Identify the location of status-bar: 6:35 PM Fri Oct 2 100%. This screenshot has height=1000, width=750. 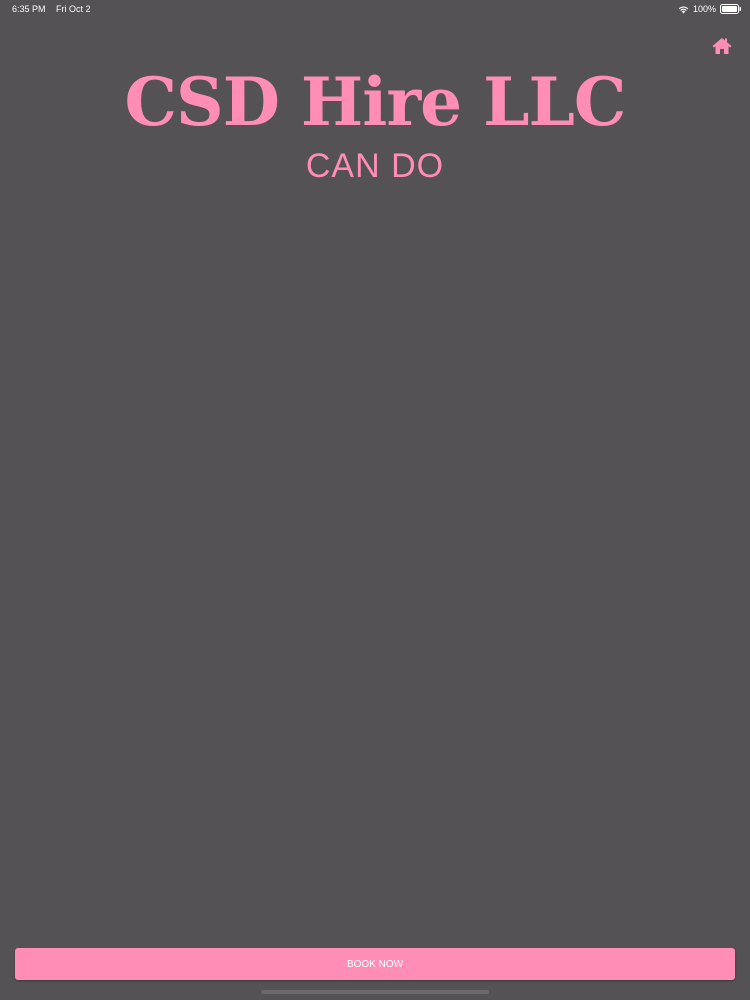
(375, 9).